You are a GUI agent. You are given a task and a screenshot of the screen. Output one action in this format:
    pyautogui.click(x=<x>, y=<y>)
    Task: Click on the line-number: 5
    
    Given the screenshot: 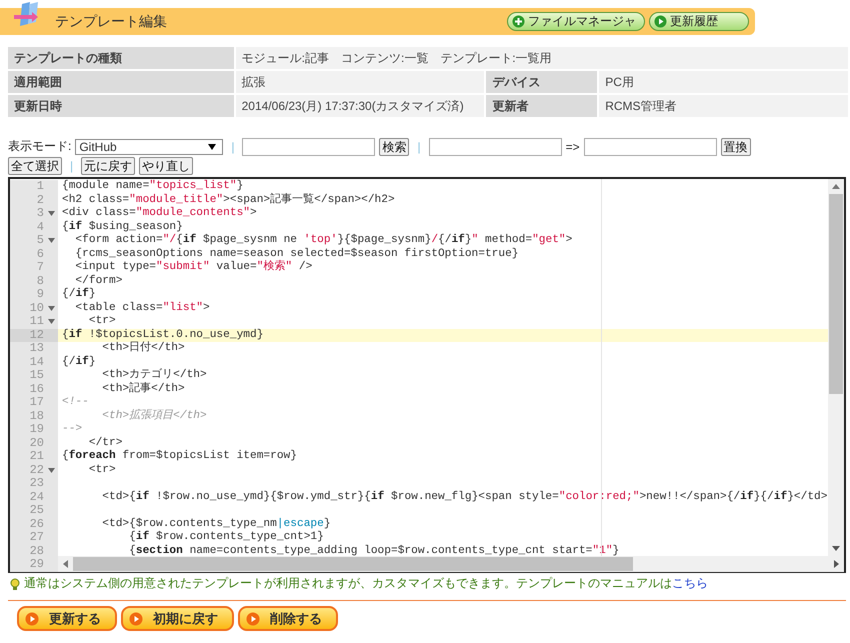 What is the action you would take?
    pyautogui.click(x=40, y=241)
    